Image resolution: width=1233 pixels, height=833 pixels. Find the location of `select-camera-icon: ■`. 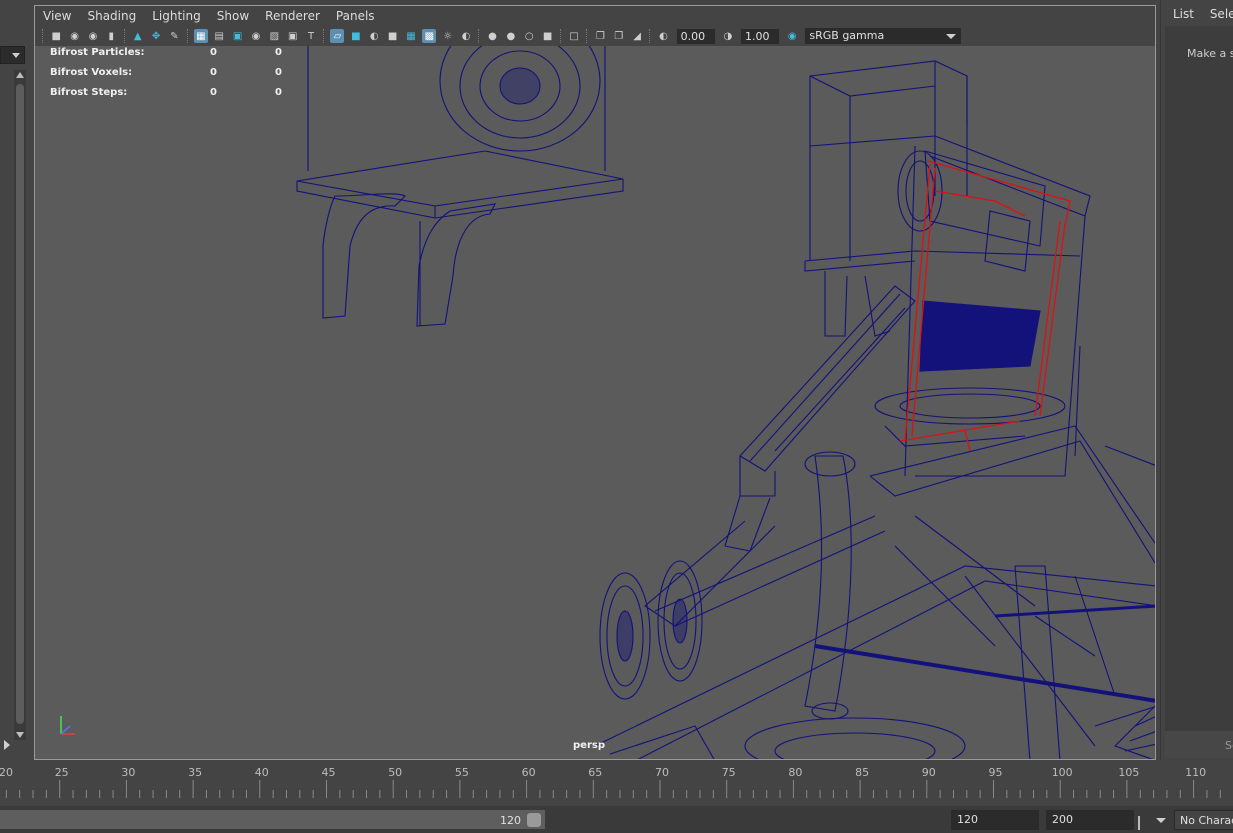

select-camera-icon: ■ is located at coordinates (56, 36).